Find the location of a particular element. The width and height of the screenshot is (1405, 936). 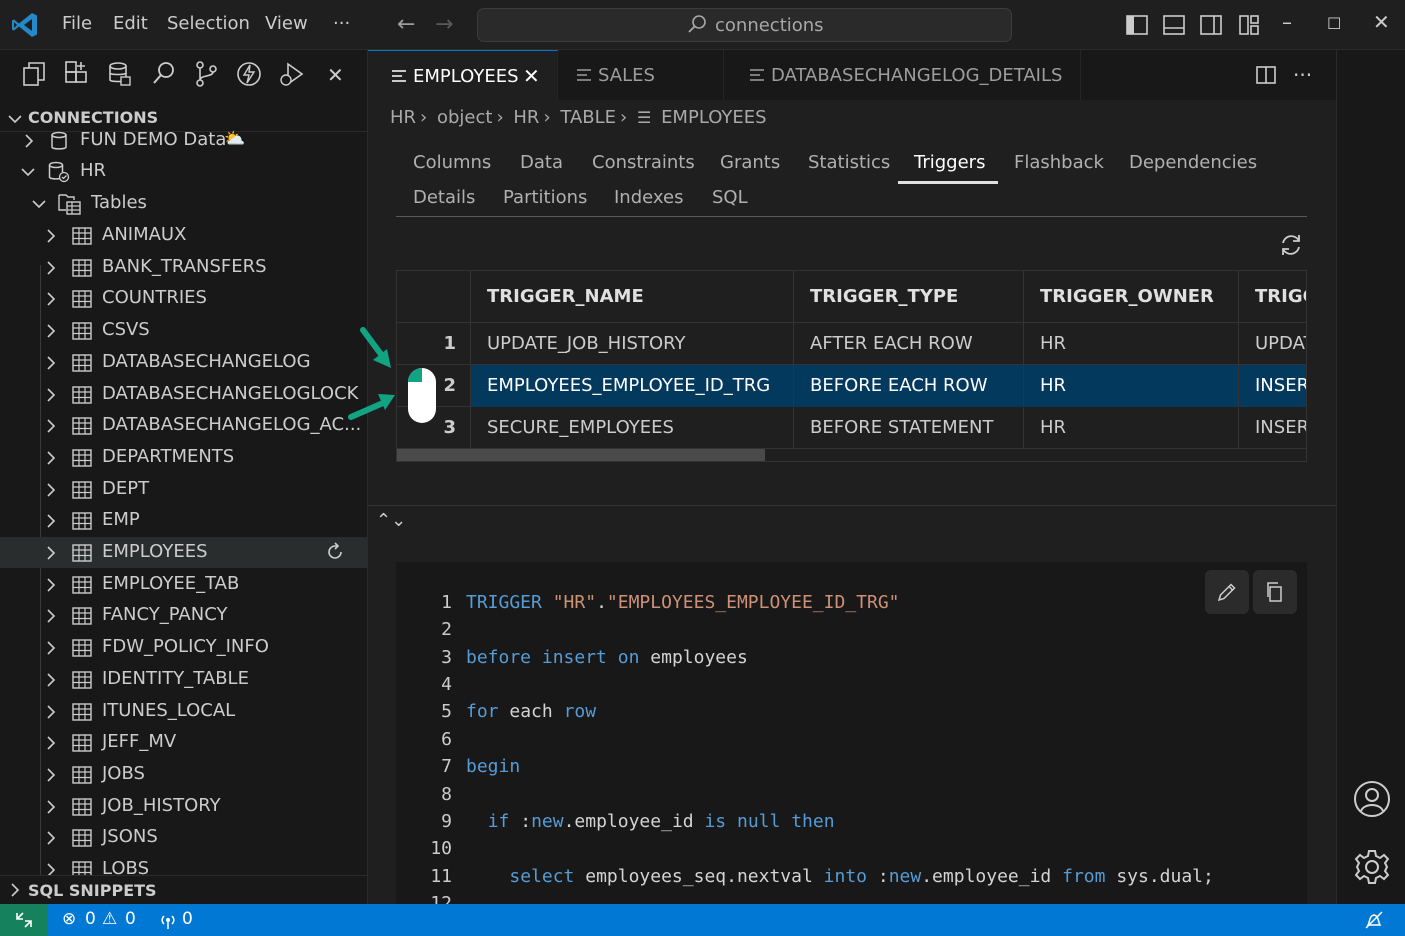

toggle-secondary-sidebar-icon is located at coordinates (1211, 25).